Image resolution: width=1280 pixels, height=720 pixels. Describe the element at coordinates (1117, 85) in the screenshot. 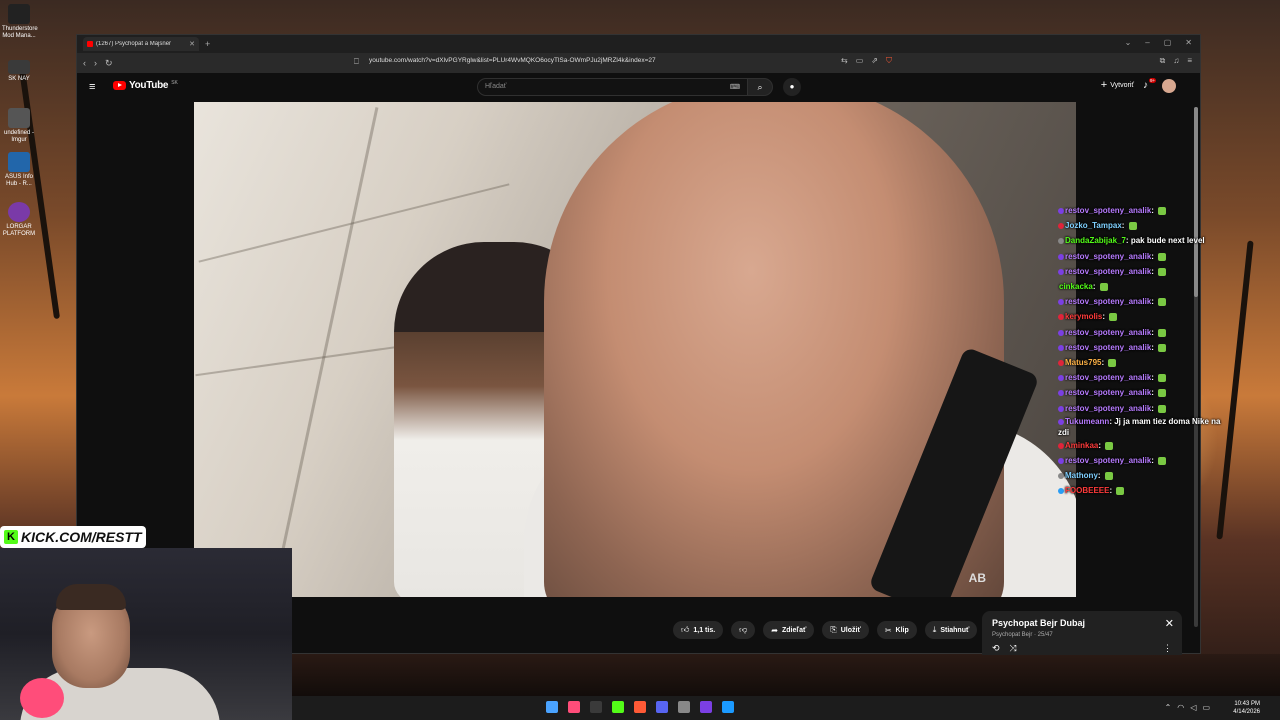

I see `create-button: + Vytvoriť` at that location.